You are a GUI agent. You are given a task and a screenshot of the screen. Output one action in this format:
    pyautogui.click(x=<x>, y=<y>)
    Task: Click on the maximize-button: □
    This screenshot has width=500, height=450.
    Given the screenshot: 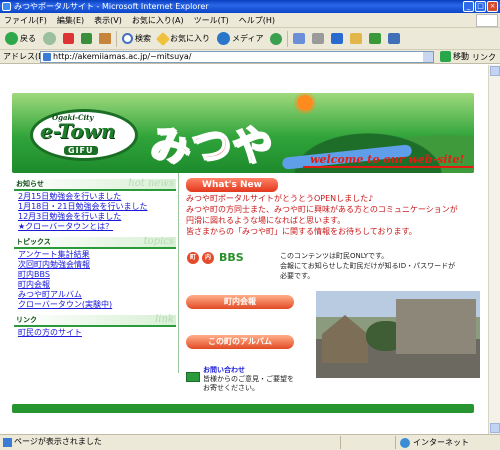 What is the action you would take?
    pyautogui.click(x=480, y=6)
    